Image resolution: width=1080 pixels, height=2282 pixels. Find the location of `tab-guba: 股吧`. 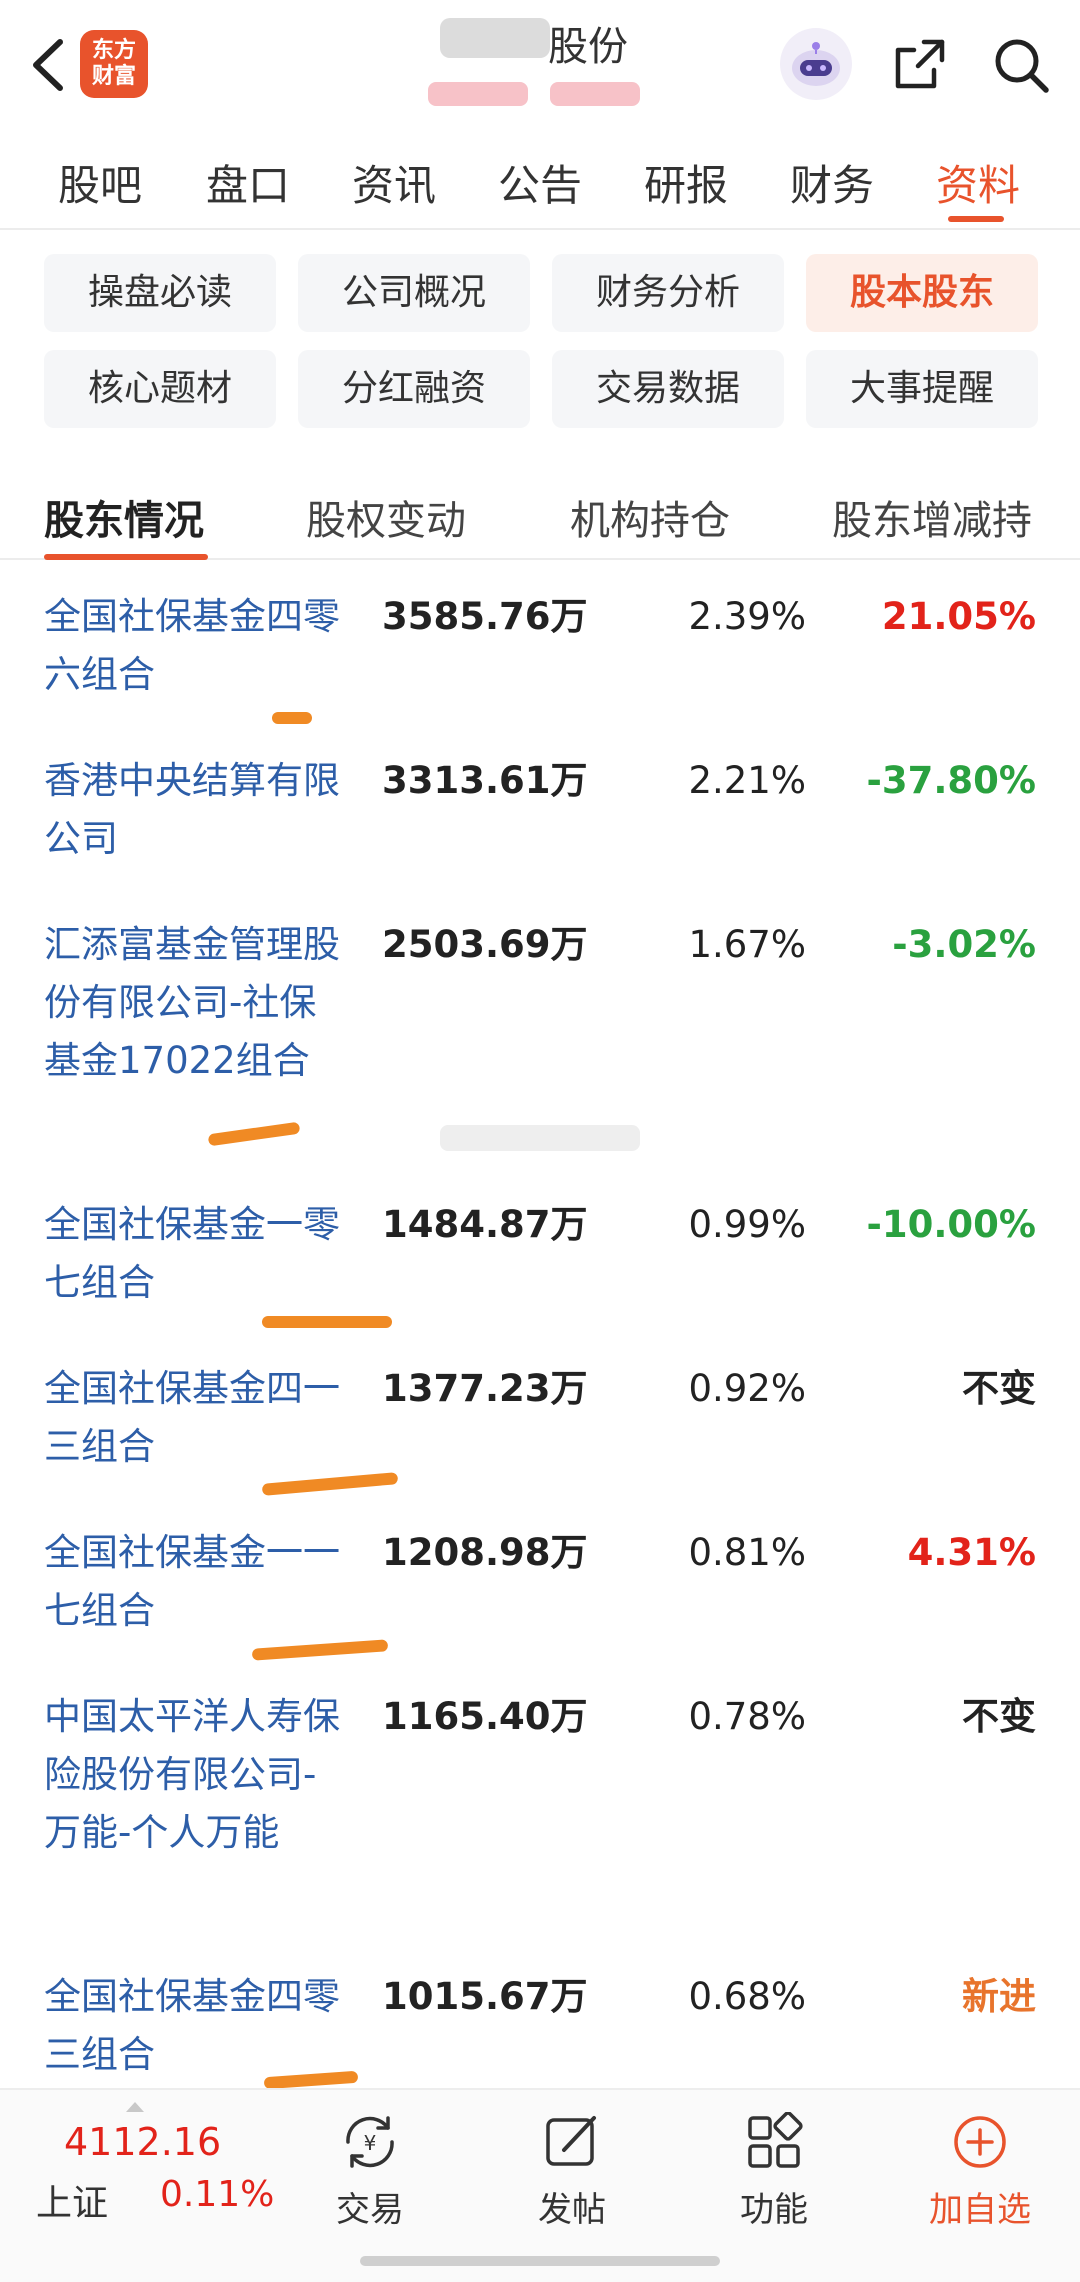

tab-guba: 股吧 is located at coordinates (100, 182).